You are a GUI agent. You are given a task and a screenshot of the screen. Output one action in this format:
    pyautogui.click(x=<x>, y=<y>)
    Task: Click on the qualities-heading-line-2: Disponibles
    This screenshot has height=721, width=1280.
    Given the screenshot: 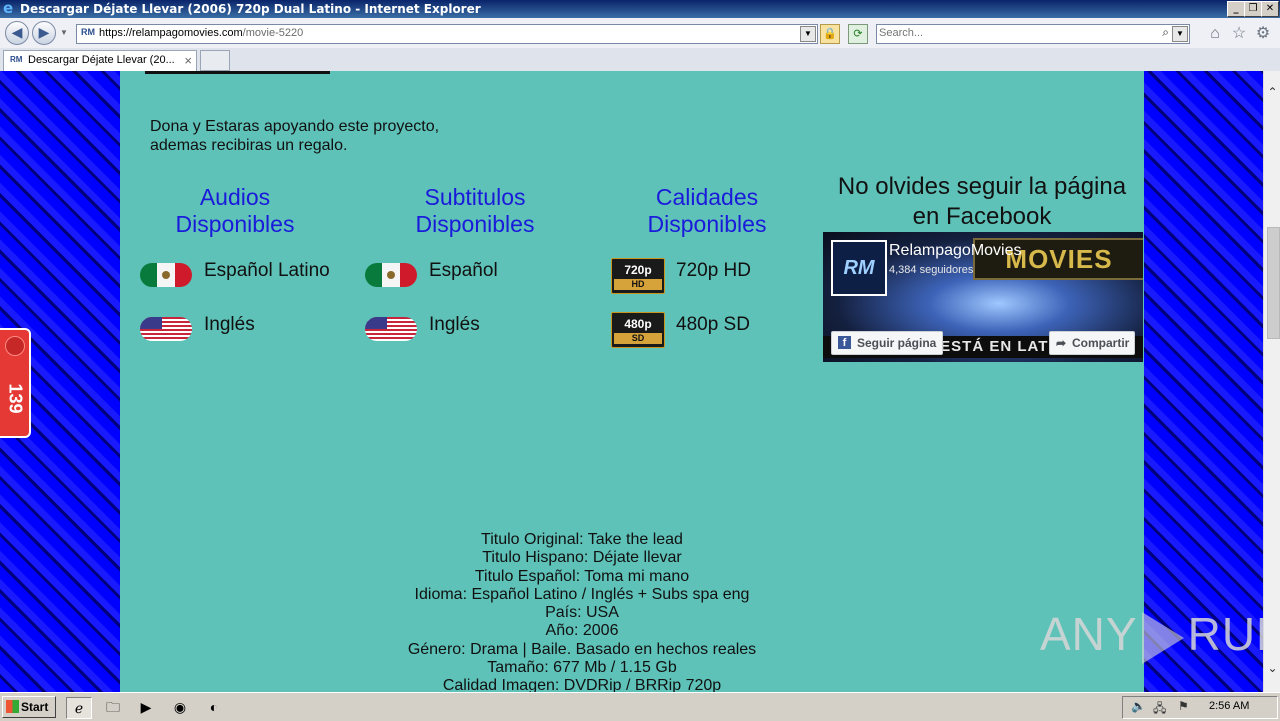 What is the action you would take?
    pyautogui.click(x=707, y=224)
    